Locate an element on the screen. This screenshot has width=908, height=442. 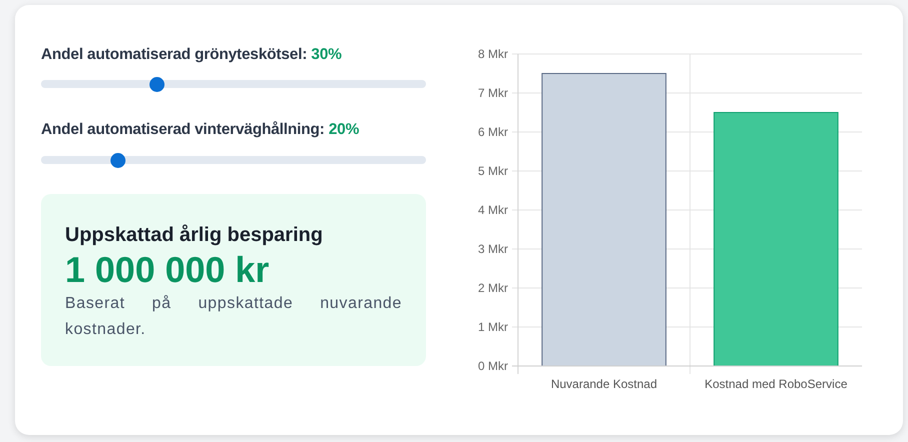
axis-tick-label: 5 Mkr is located at coordinates (493, 171).